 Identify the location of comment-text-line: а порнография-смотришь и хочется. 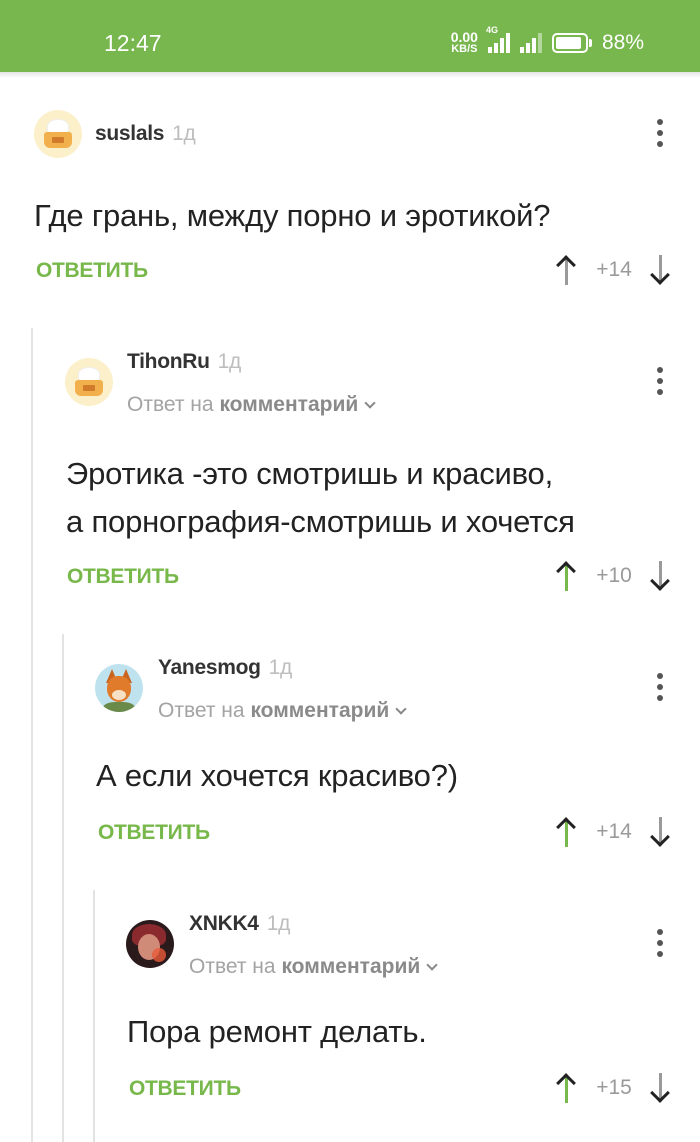
(320, 521).